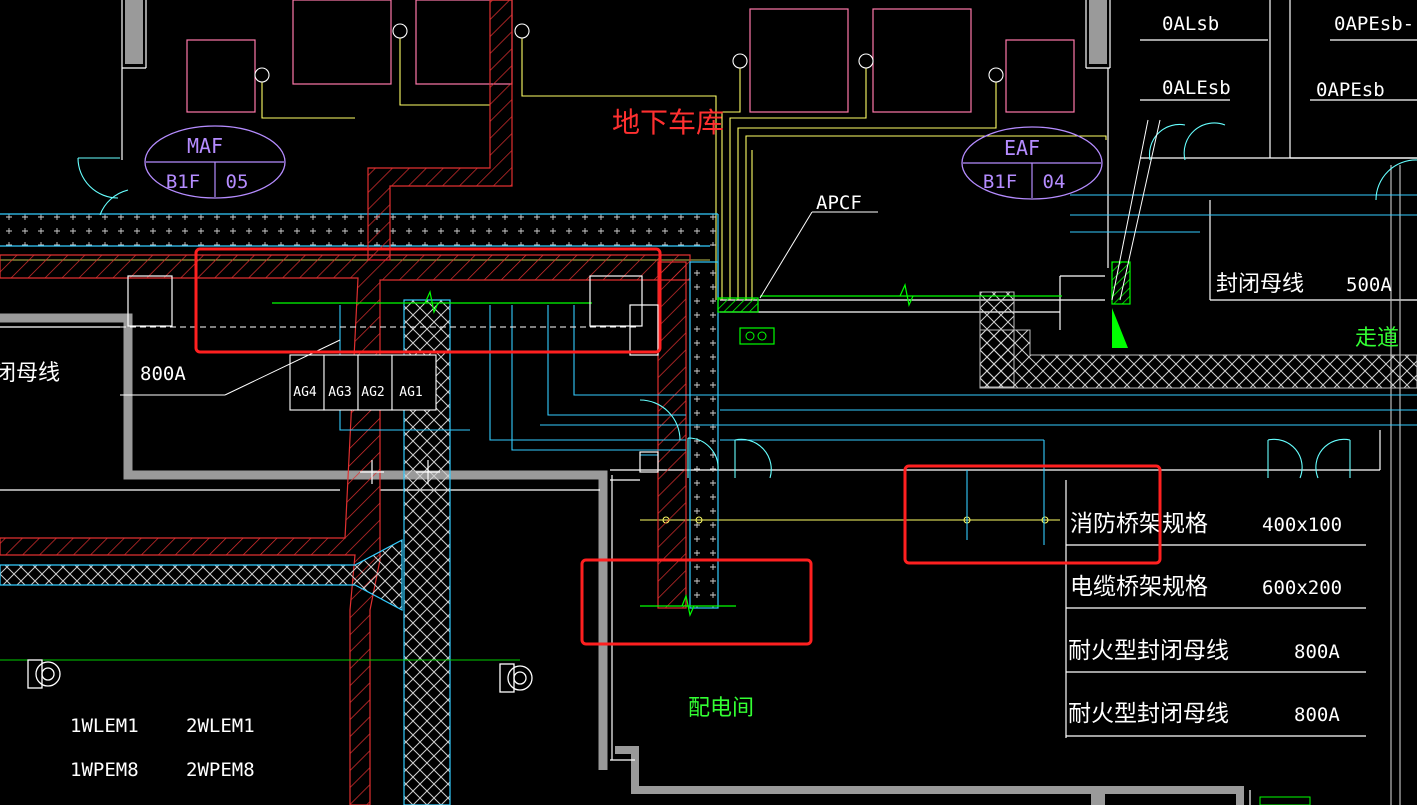 The image size is (1417, 805). Describe the element at coordinates (372, 392) in the screenshot. I see `ag-label: AG2` at that location.